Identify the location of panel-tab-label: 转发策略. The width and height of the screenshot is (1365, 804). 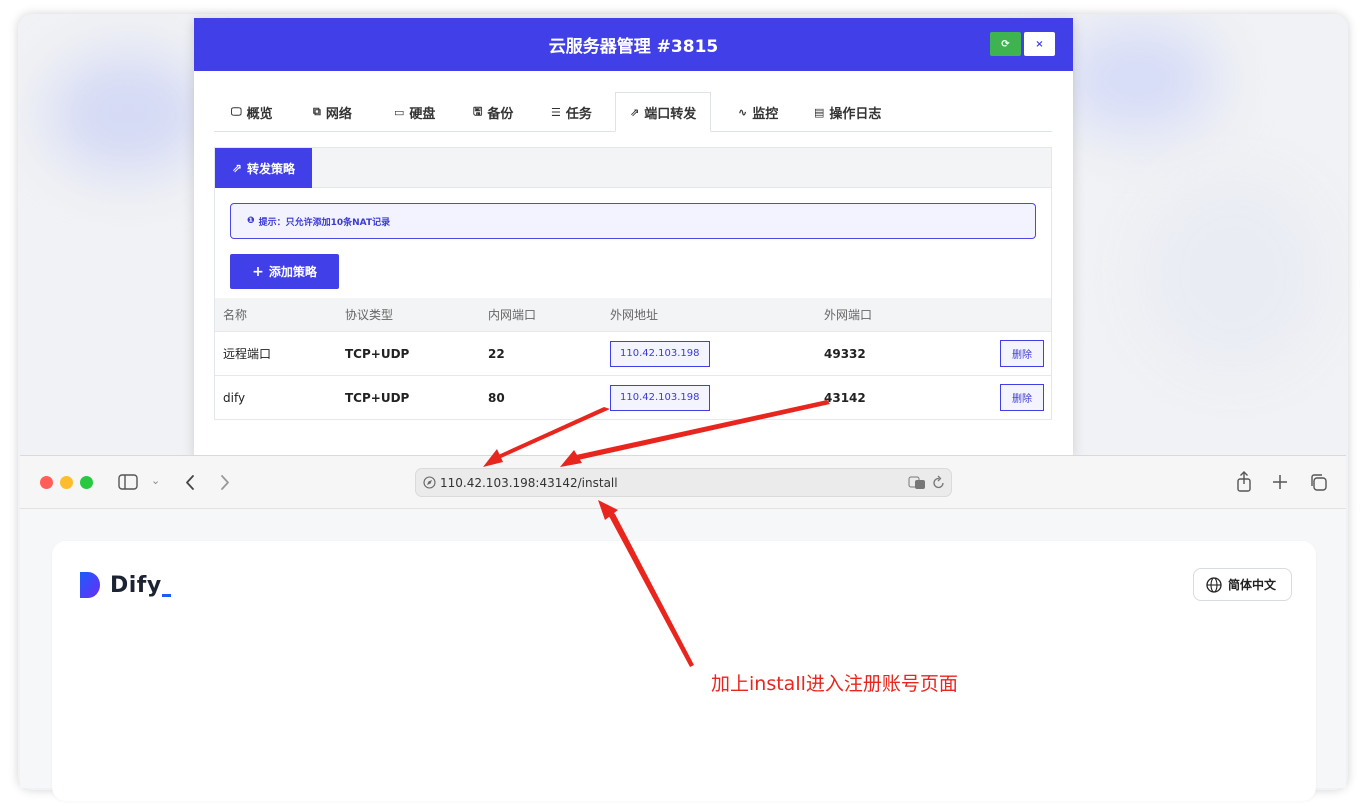
(271, 168).